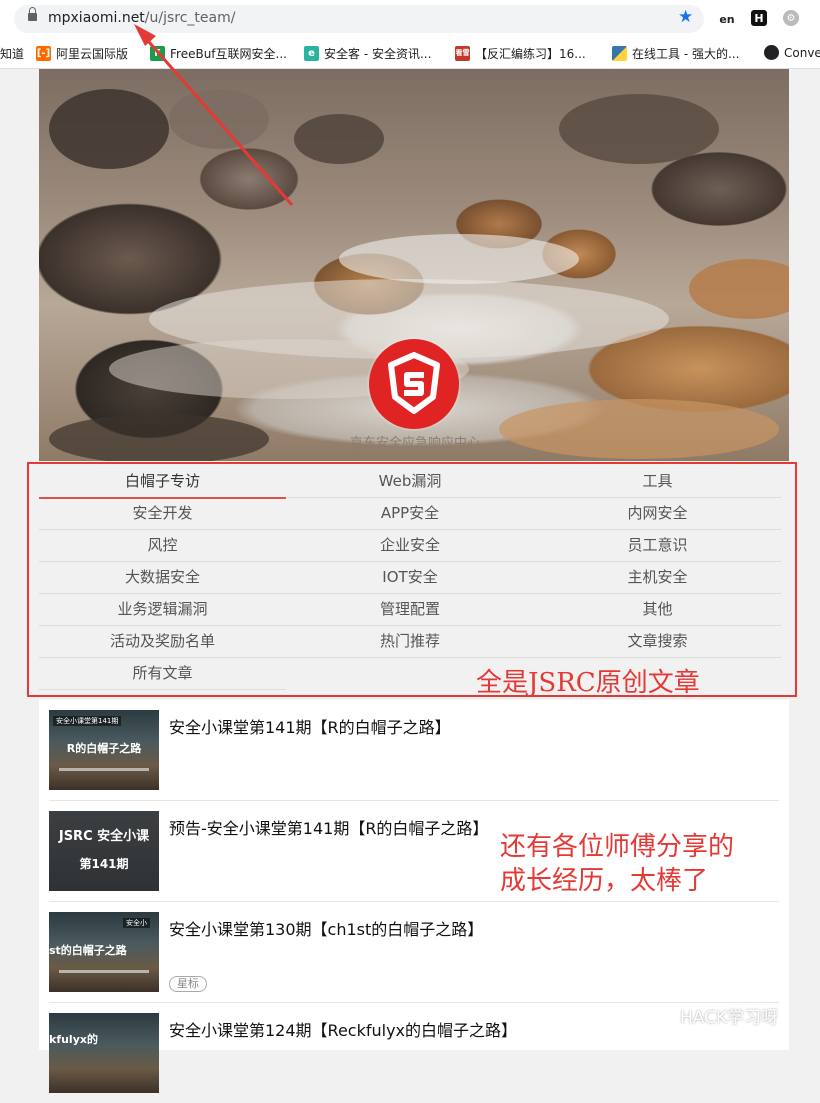 The height and width of the screenshot is (1103, 820). I want to click on watermark-text: HACK学习呀, so click(729, 1018).